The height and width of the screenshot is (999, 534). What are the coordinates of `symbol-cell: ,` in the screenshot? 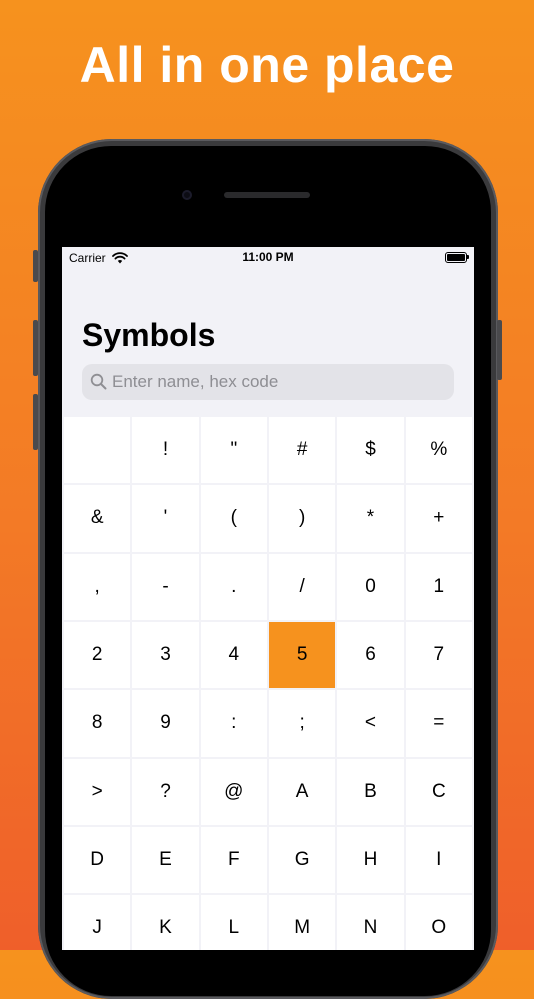 It's located at (97, 586).